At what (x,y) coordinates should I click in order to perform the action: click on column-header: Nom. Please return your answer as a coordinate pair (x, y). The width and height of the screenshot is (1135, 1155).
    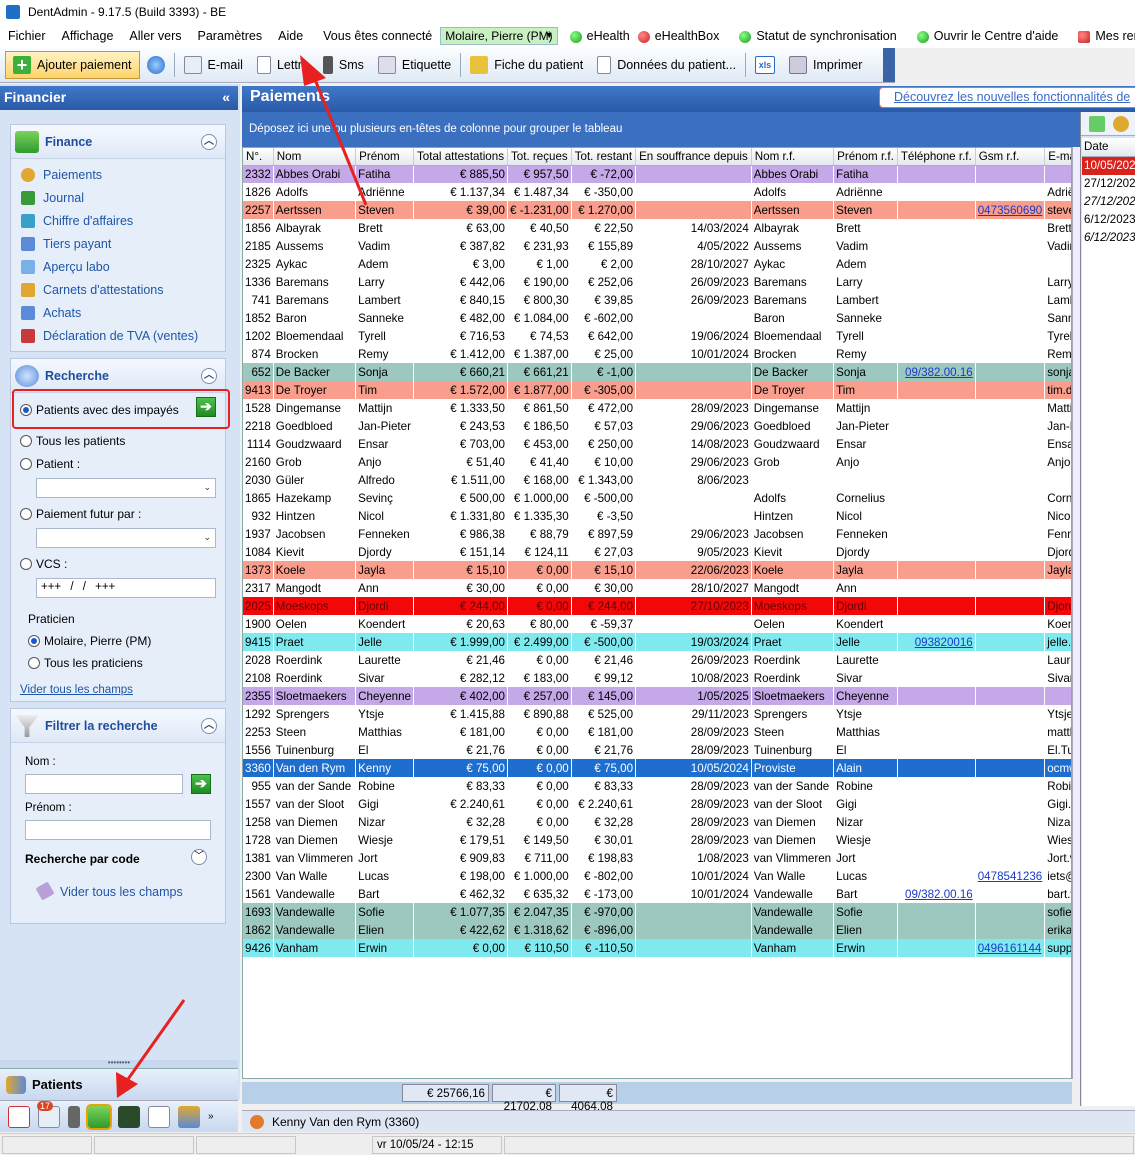
    Looking at the image, I should click on (315, 157).